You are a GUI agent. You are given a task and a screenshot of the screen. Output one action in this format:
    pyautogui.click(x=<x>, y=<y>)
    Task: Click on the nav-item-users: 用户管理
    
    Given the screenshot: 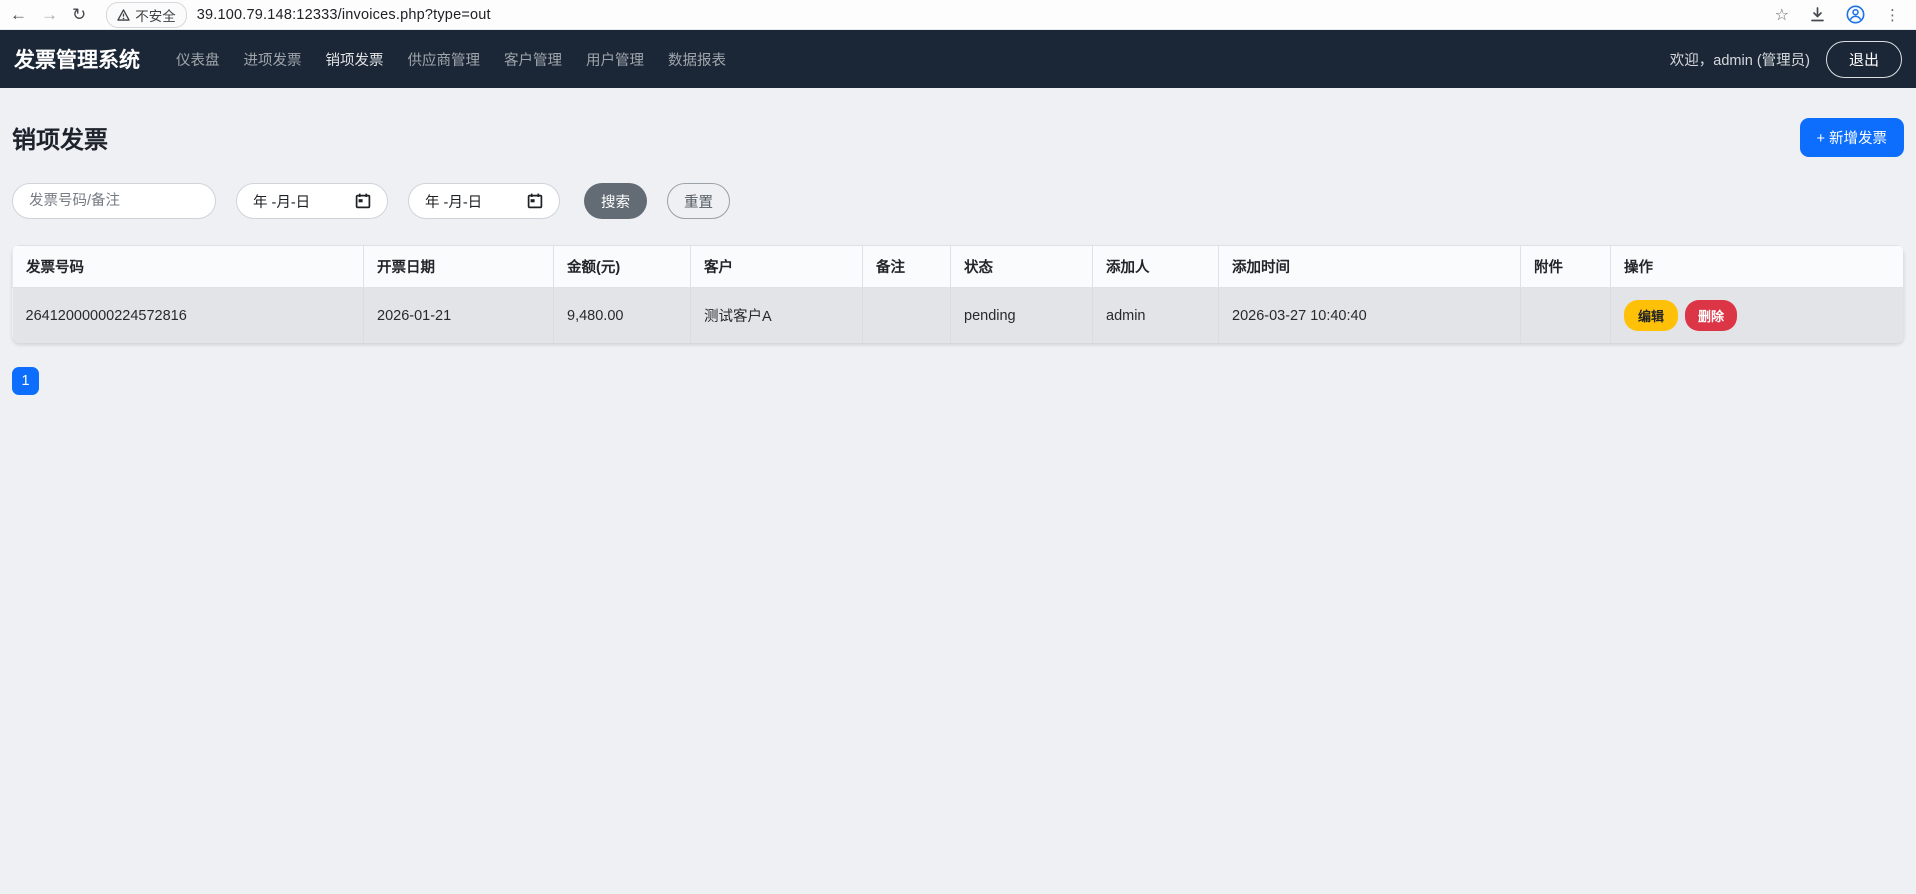 What is the action you would take?
    pyautogui.click(x=615, y=59)
    